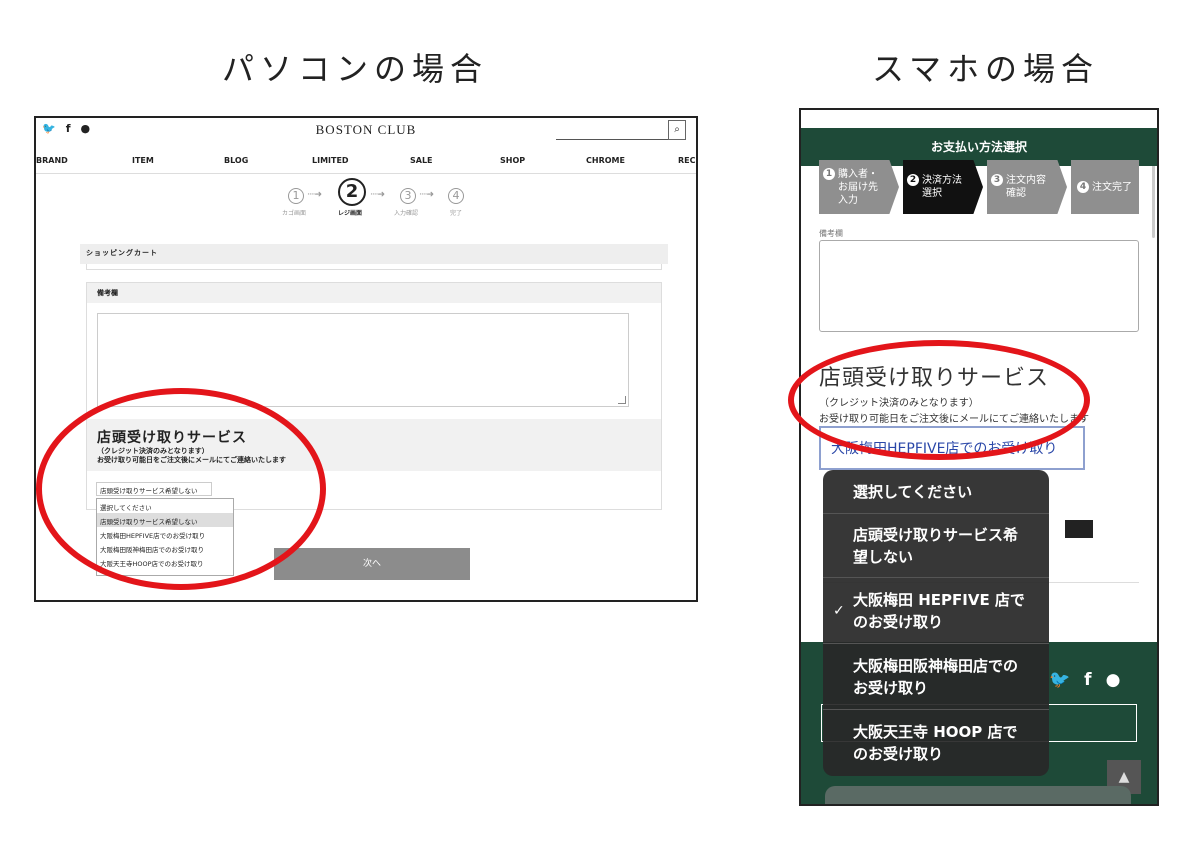 The image size is (1200, 852). Describe the element at coordinates (687, 160) in the screenshot. I see `nav-item-reci: RECI` at that location.